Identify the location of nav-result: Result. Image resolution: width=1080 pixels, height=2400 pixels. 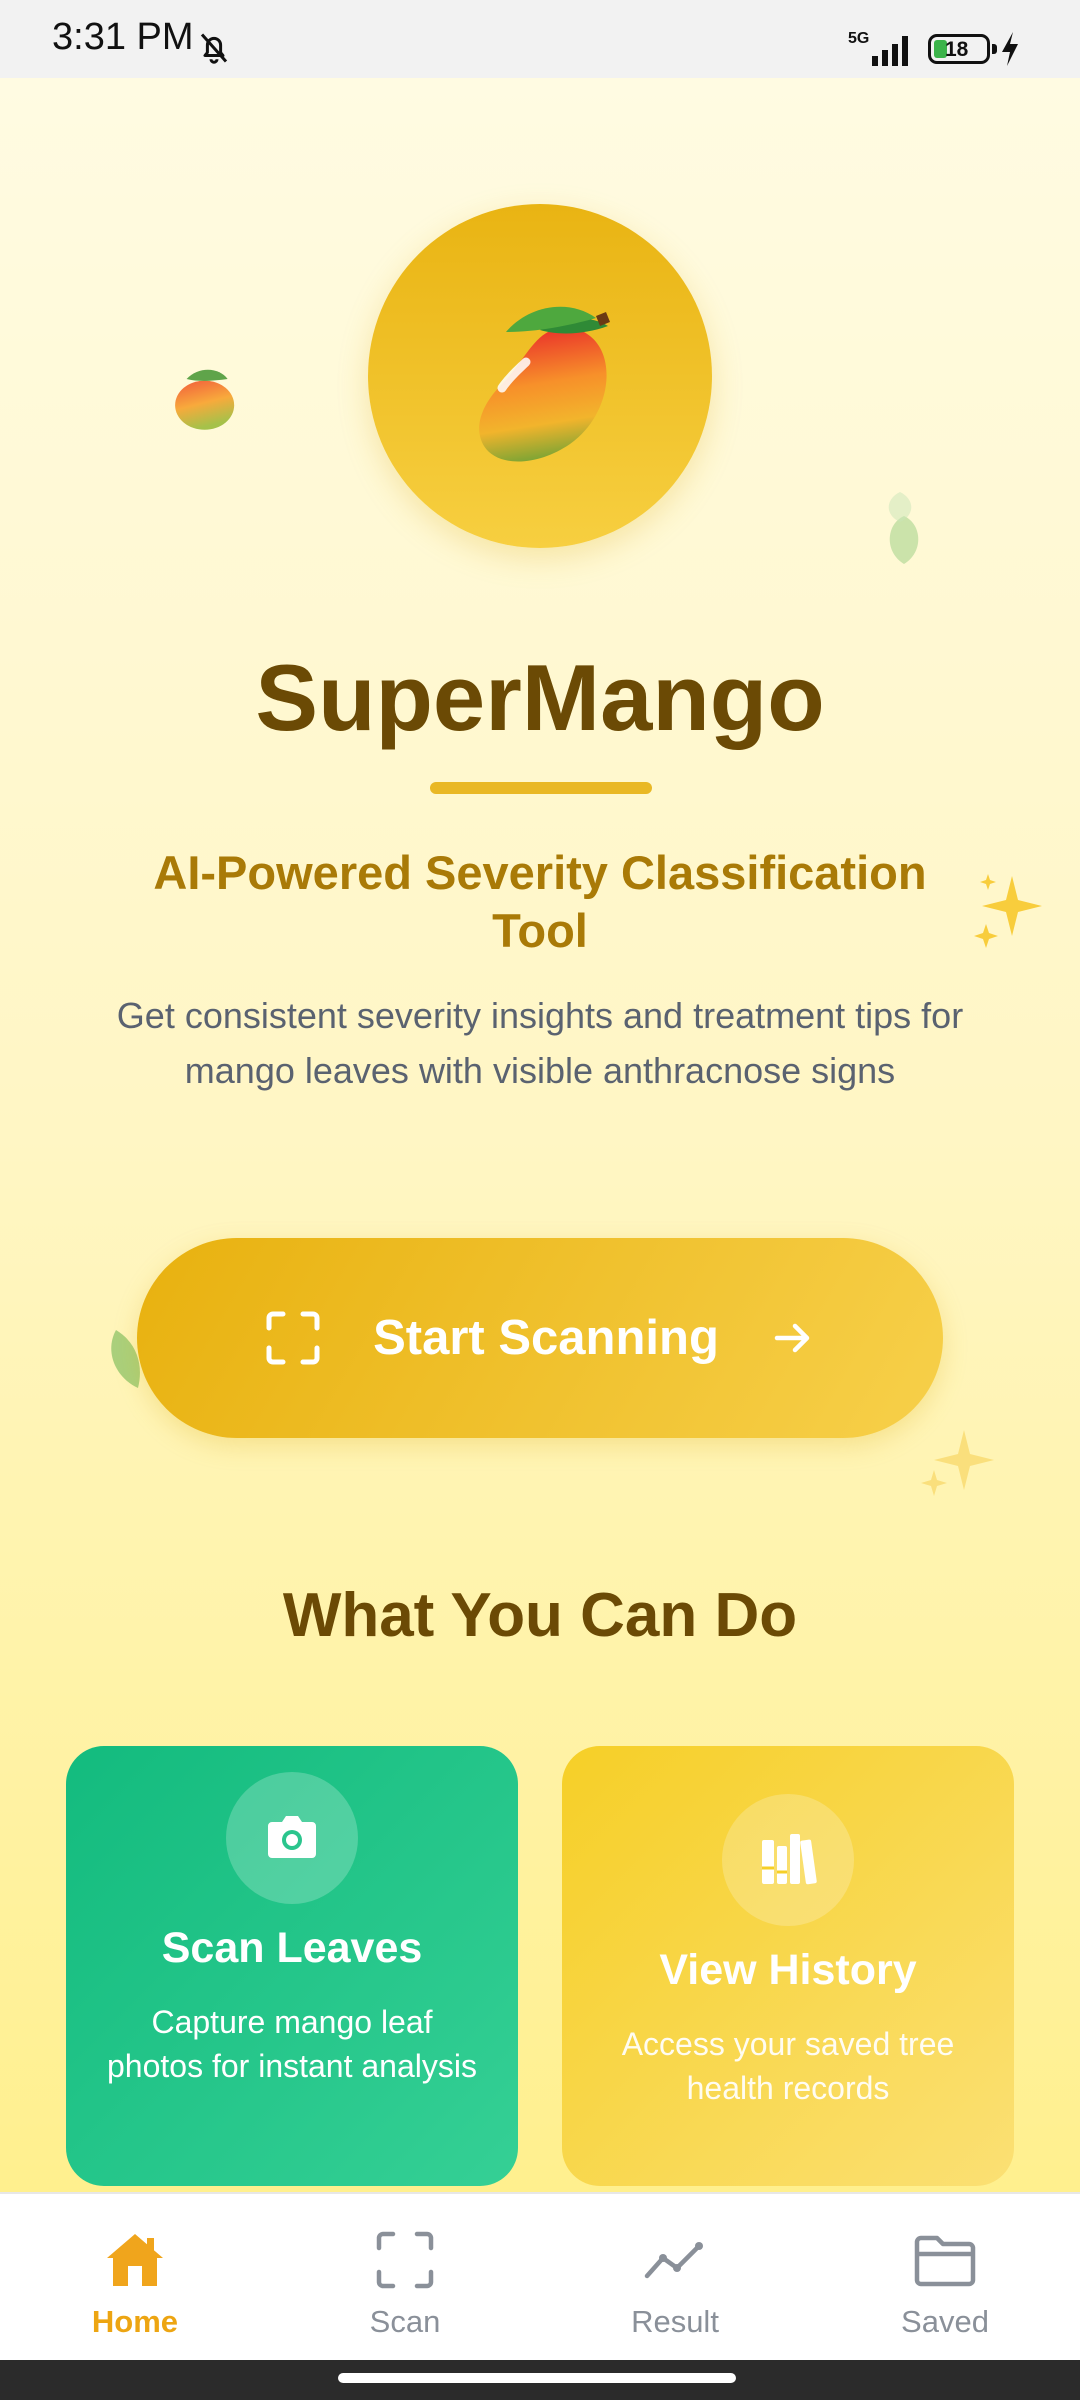
(675, 2277).